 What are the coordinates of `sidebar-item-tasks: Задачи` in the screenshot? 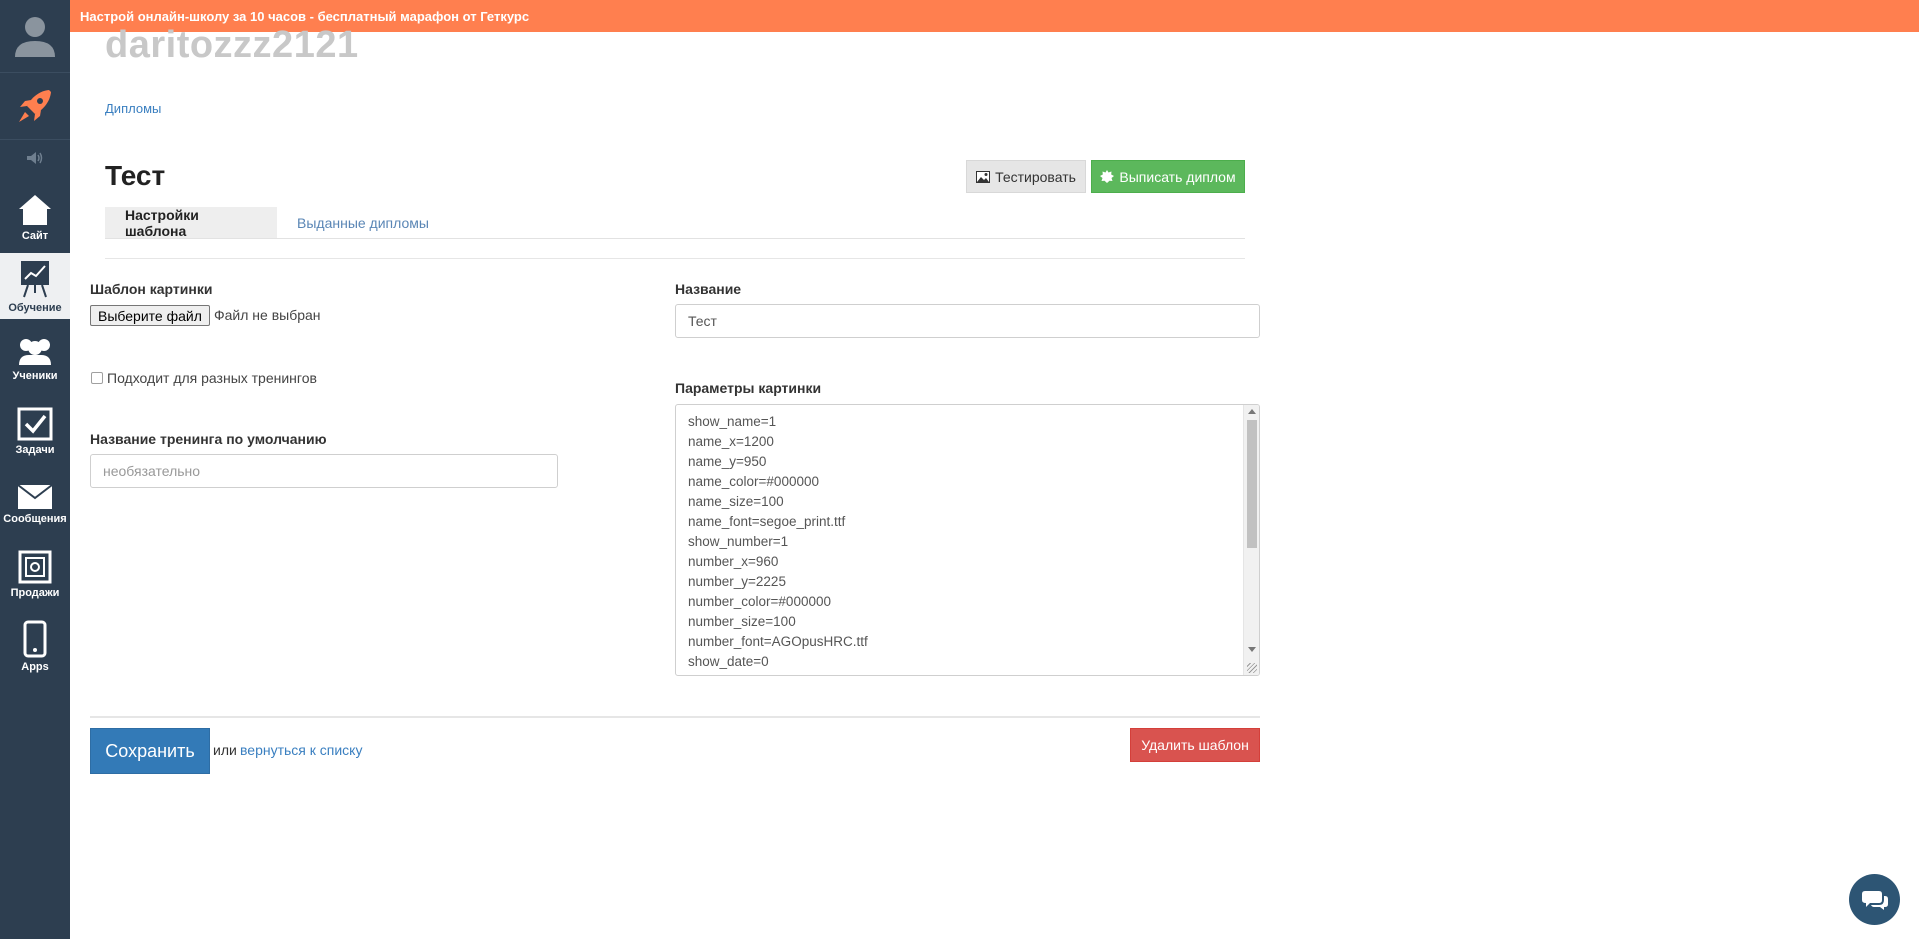 It's located at (35, 431).